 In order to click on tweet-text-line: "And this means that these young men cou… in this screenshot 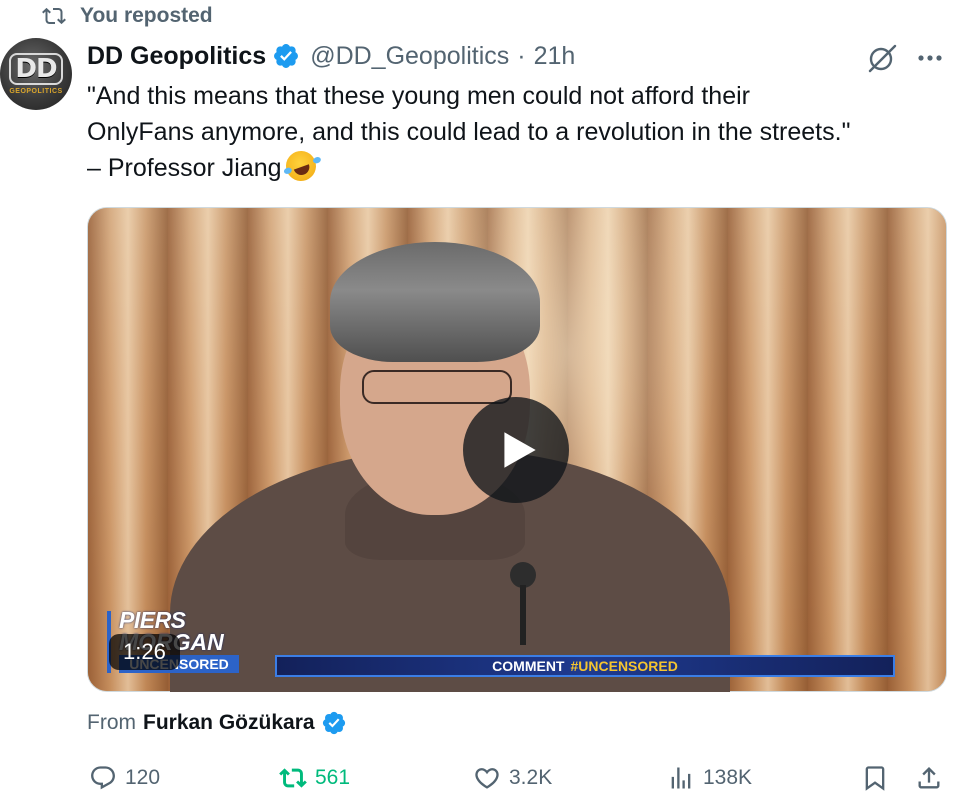, I will do `click(418, 96)`.